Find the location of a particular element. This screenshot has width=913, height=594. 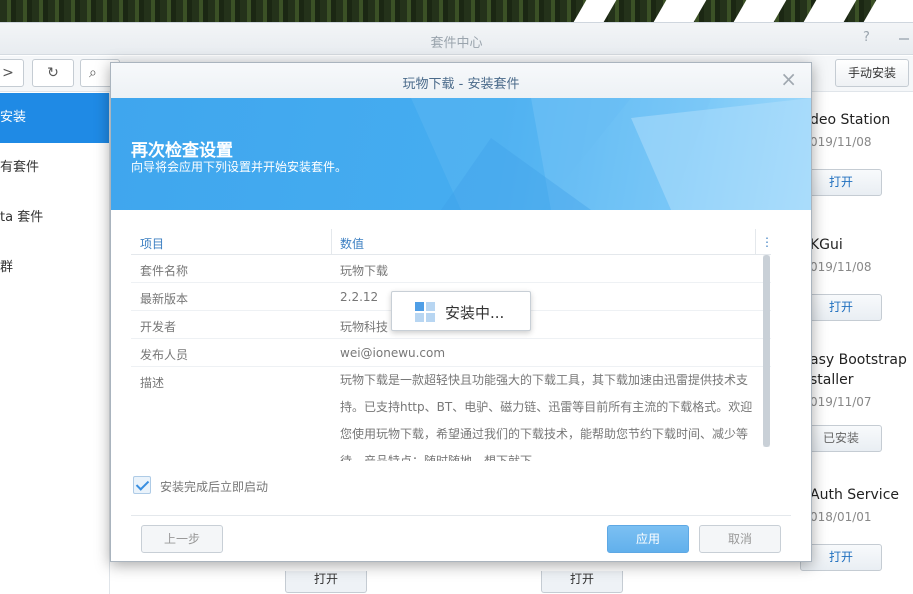

row-value: 2.2.12 is located at coordinates (359, 297).